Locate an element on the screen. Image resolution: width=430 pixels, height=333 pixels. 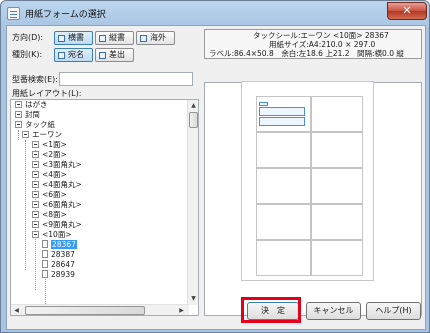
sender-icon is located at coordinates (102, 55).